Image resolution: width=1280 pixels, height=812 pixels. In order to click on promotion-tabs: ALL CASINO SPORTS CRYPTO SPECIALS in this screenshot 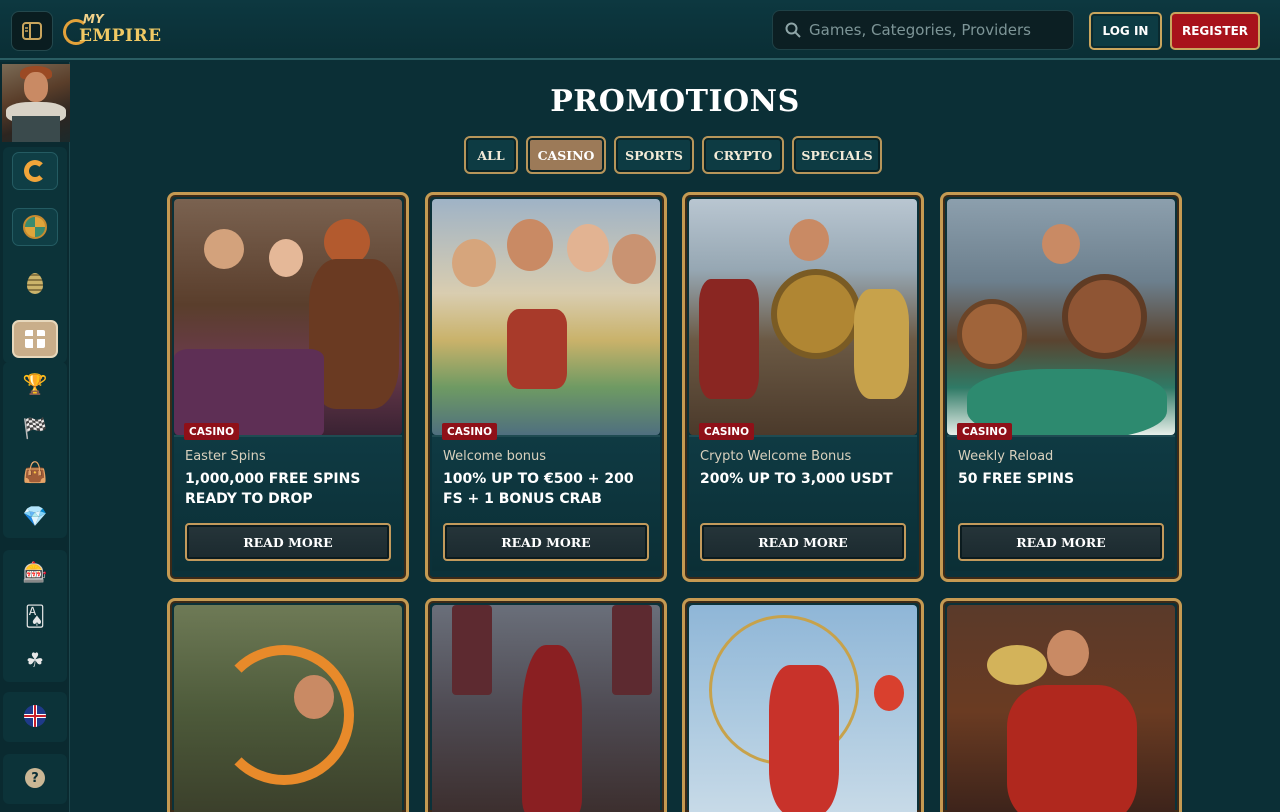, I will do `click(673, 155)`.